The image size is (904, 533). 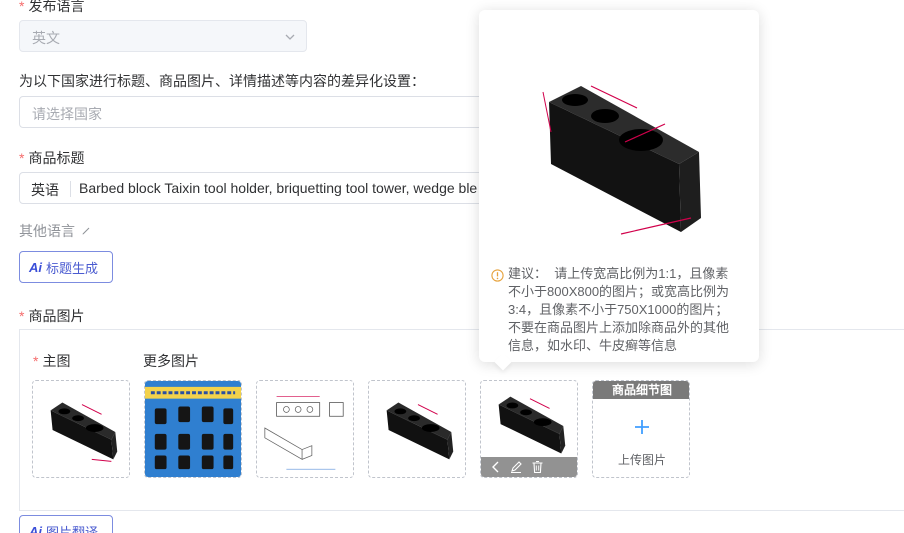 I want to click on image-translate-button: Ai 图片翻译, so click(x=66, y=524).